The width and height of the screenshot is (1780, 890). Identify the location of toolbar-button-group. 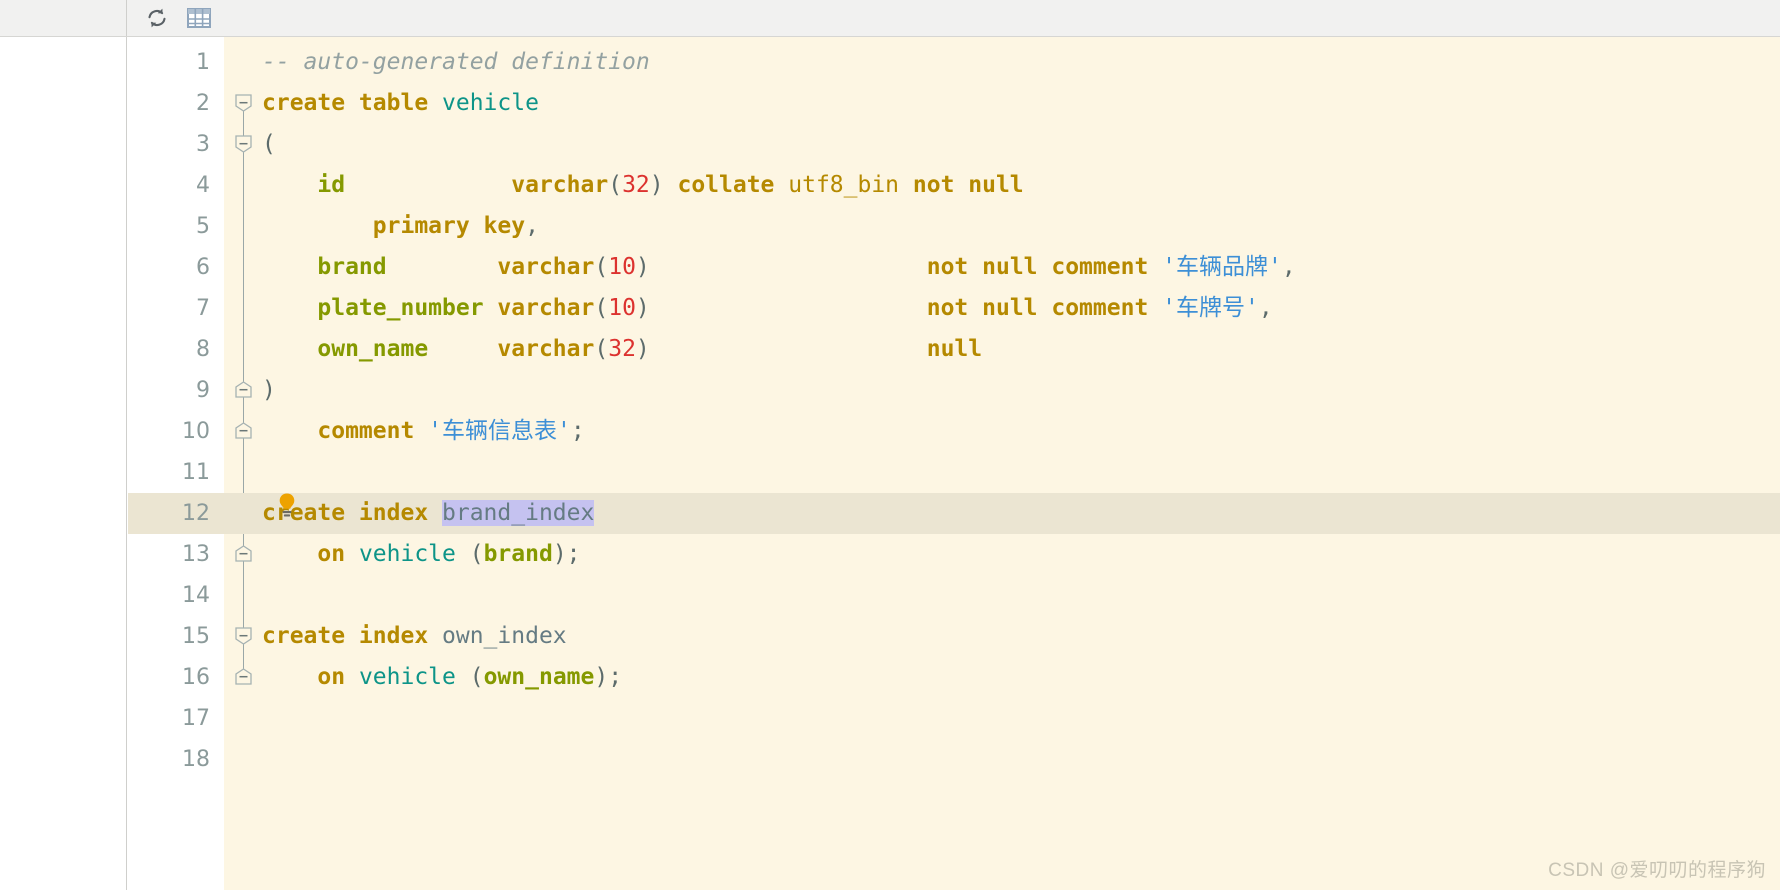
(171, 18).